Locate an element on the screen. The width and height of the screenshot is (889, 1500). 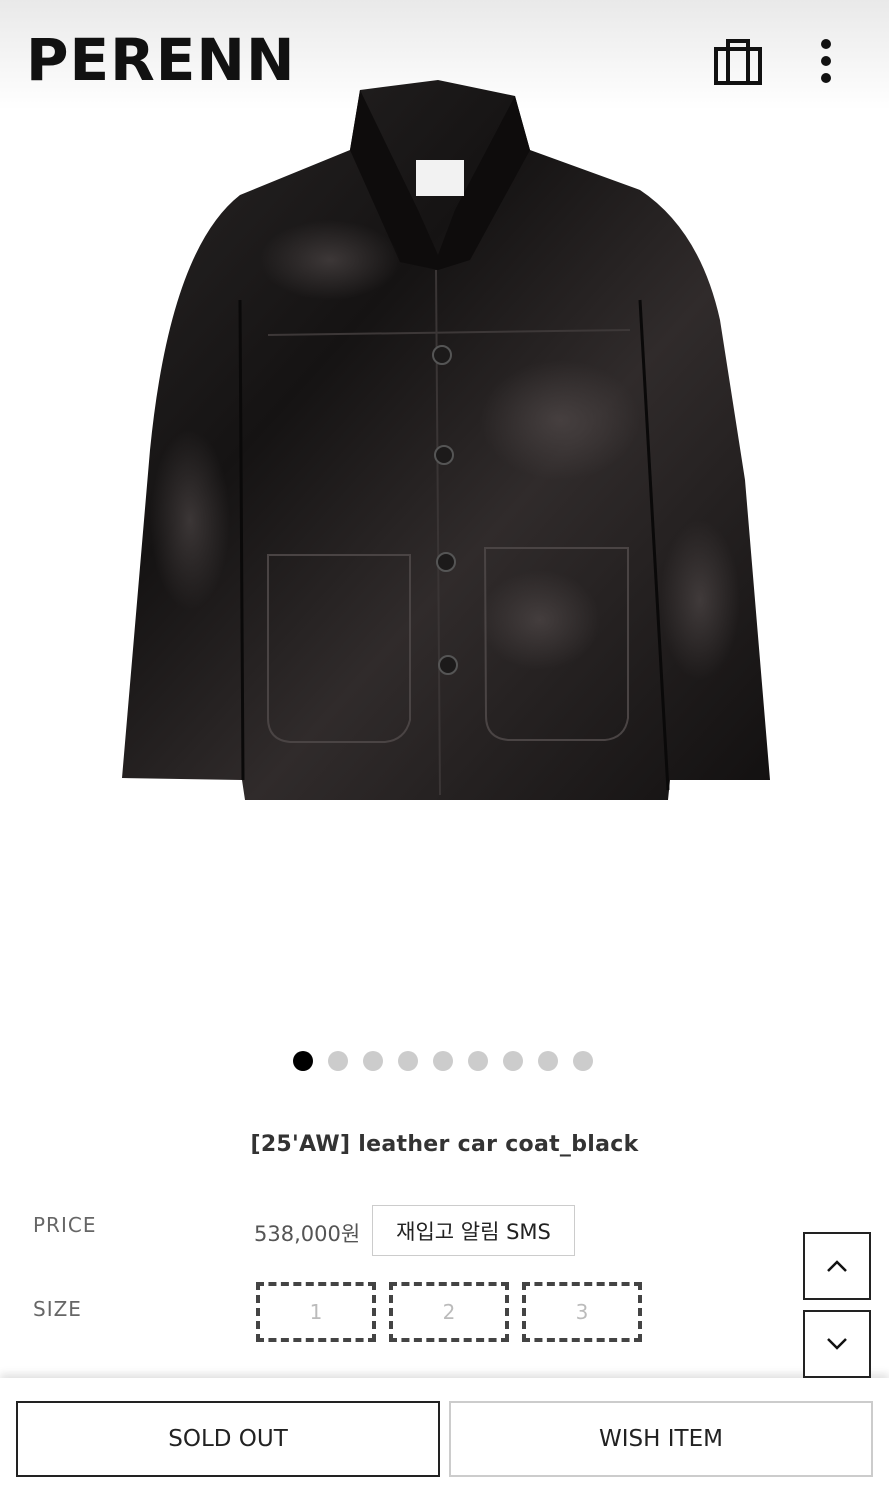
wish-item-button: WISH ITEM is located at coordinates (661, 1439).